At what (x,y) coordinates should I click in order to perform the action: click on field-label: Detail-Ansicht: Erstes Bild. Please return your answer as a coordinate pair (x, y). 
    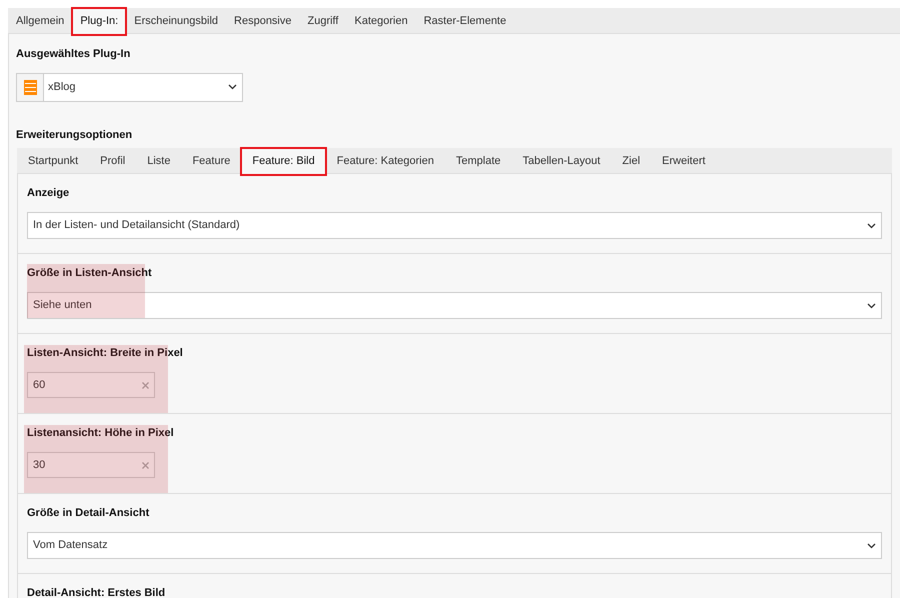
    Looking at the image, I should click on (96, 592).